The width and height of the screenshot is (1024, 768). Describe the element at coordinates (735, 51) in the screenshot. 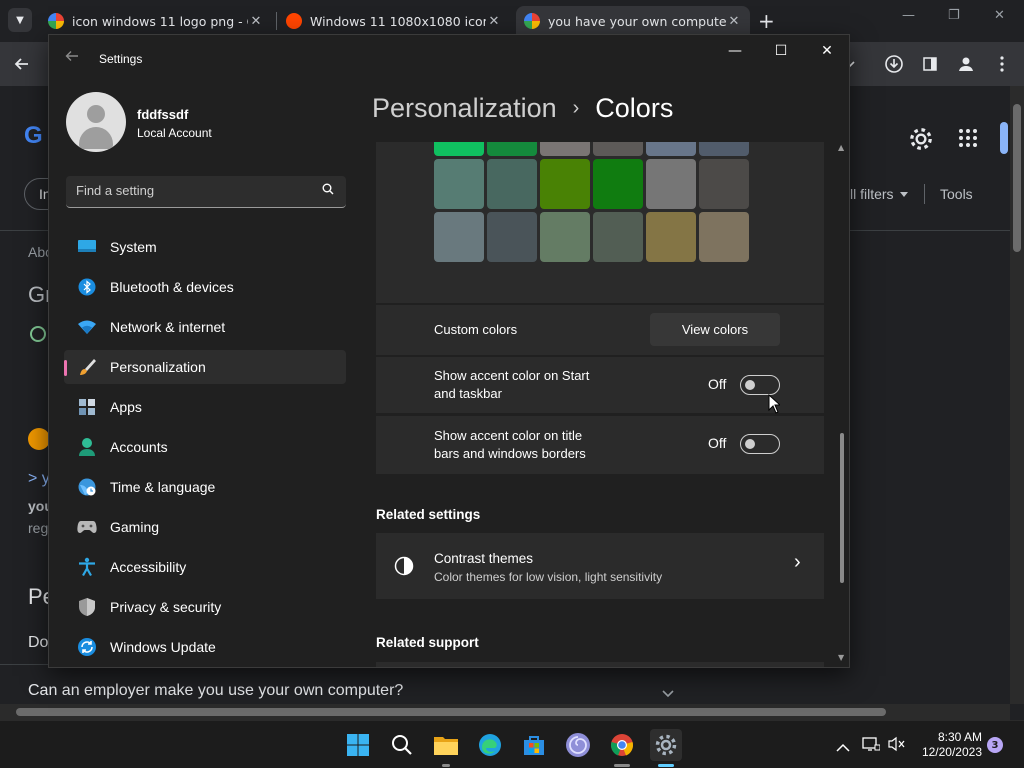

I see `settings-minimize-button: —` at that location.